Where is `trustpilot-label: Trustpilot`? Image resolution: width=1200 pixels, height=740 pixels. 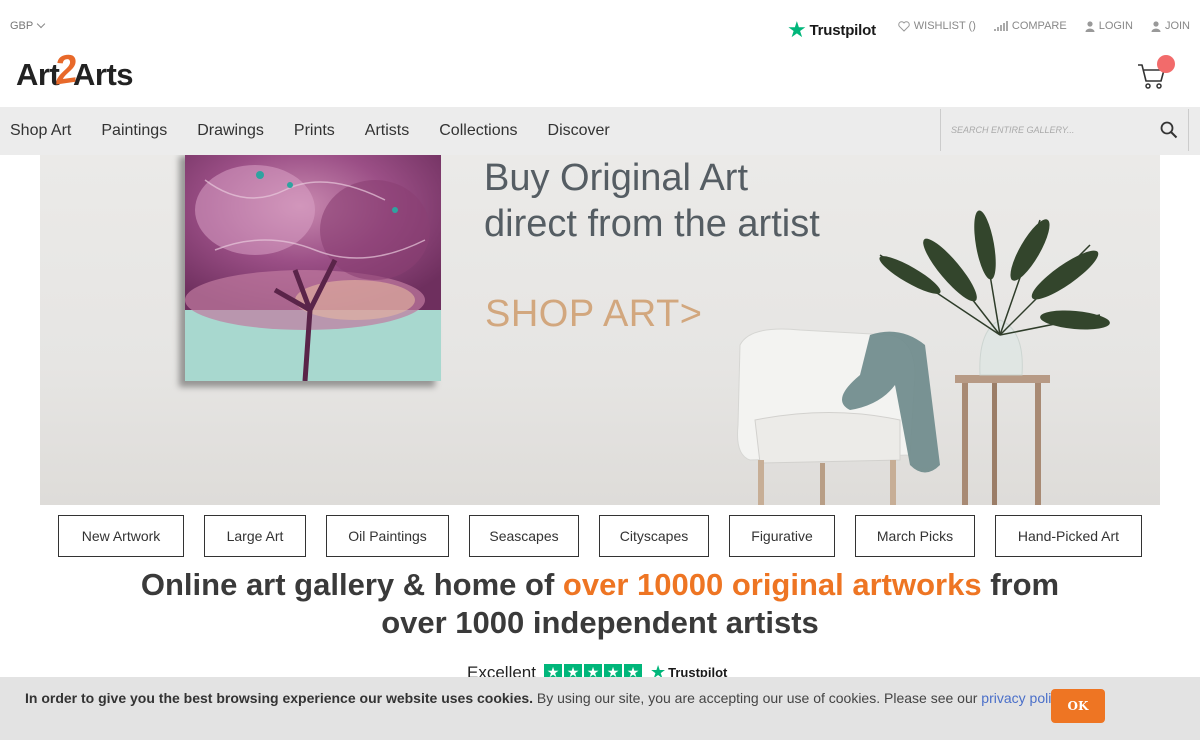
trustpilot-label: Trustpilot is located at coordinates (843, 30).